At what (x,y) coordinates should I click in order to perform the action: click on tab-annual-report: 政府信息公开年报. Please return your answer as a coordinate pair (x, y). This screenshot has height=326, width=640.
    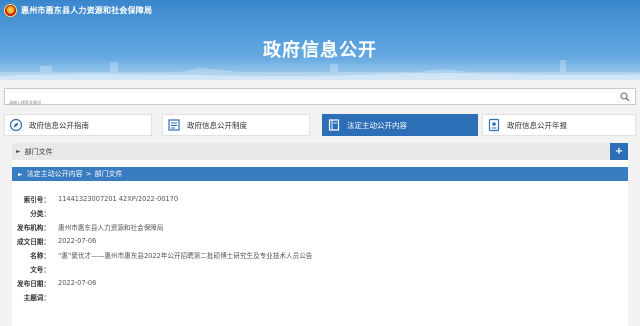
    Looking at the image, I should click on (559, 125).